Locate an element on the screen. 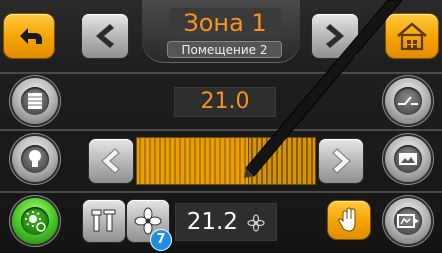 This screenshot has height=253, width=442. home-icon is located at coordinates (412, 36).